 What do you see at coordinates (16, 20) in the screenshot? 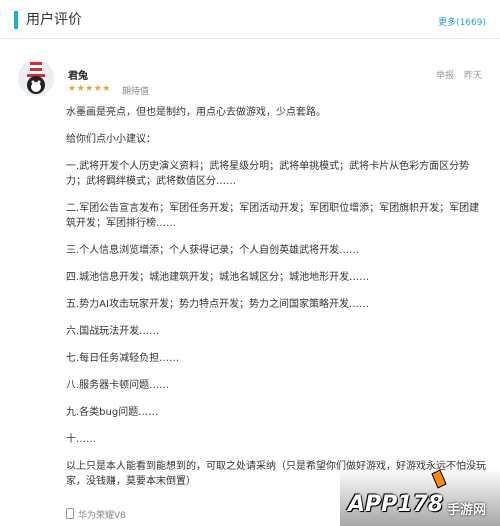
I see `accent-bar` at bounding box center [16, 20].